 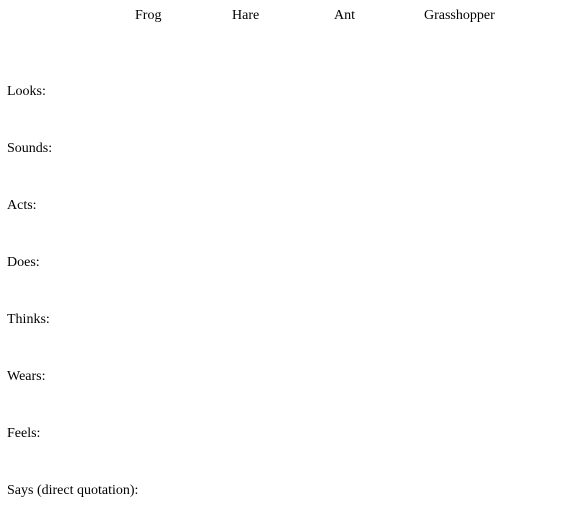 I want to click on row-label-thinks: Thinks:, so click(x=28, y=319).